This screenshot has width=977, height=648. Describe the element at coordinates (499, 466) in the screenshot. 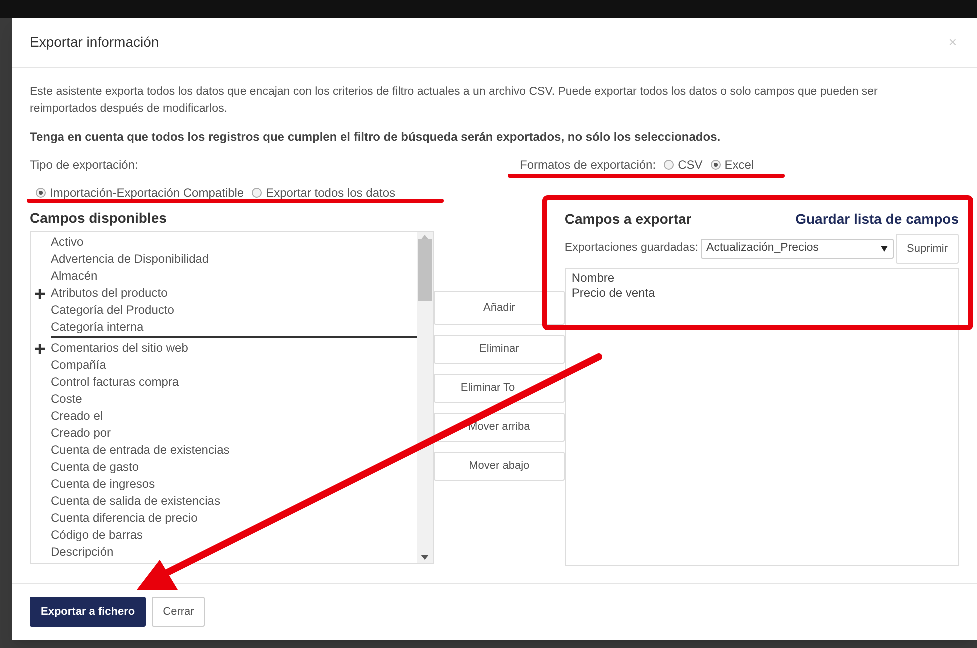

I see `action-button: Mover abajo` at that location.